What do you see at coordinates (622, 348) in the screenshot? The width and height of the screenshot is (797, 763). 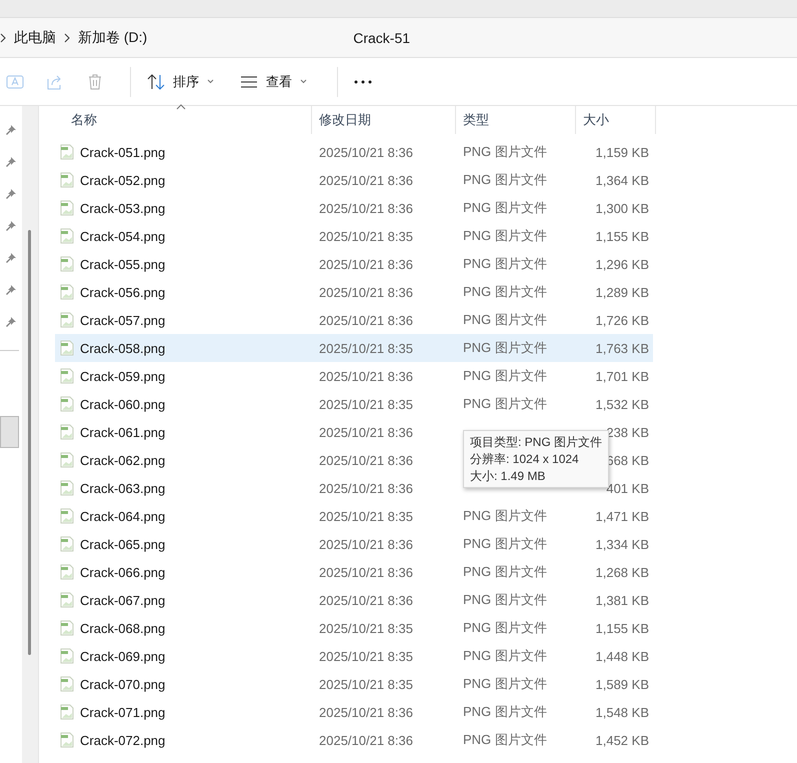 I see `file-size: 1,763 KB` at bounding box center [622, 348].